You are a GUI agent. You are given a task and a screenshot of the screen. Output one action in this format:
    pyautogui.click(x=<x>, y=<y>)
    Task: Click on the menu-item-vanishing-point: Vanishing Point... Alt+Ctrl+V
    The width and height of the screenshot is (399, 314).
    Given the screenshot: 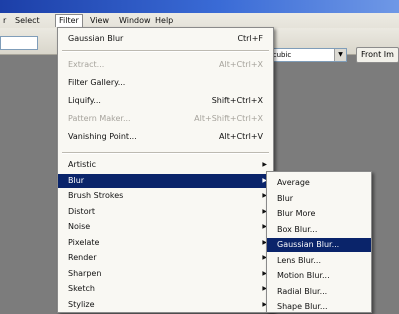 What is the action you would take?
    pyautogui.click(x=165, y=137)
    